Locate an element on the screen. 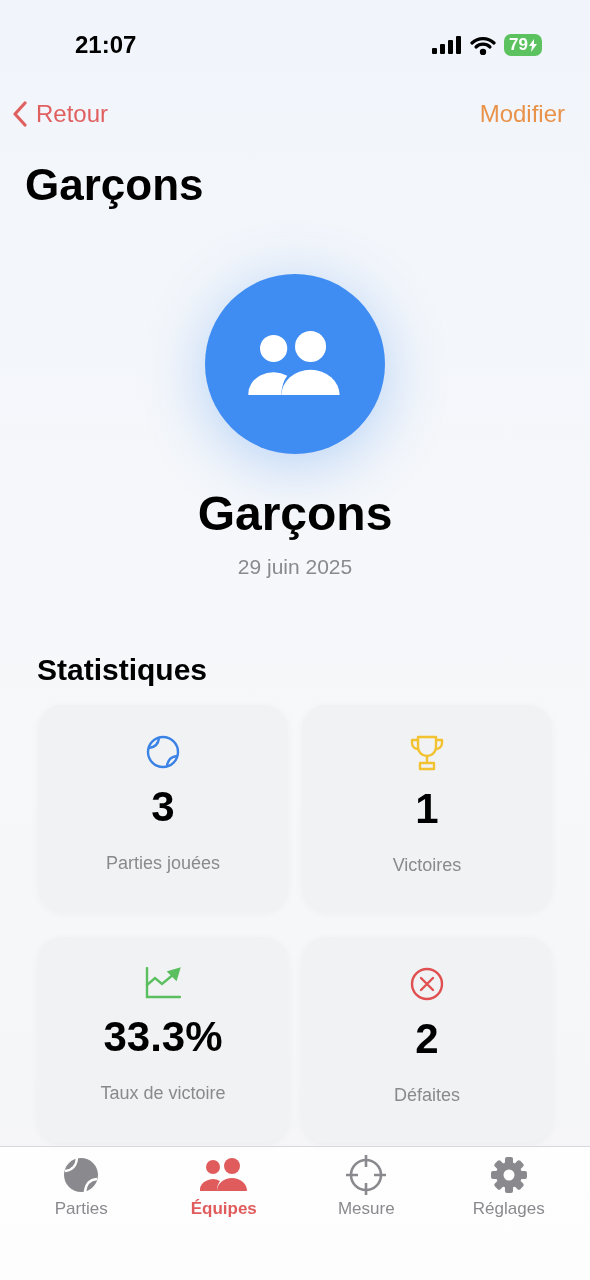 Image resolution: width=590 pixels, height=1280 pixels. tab: Équipes is located at coordinates (223, 1189).